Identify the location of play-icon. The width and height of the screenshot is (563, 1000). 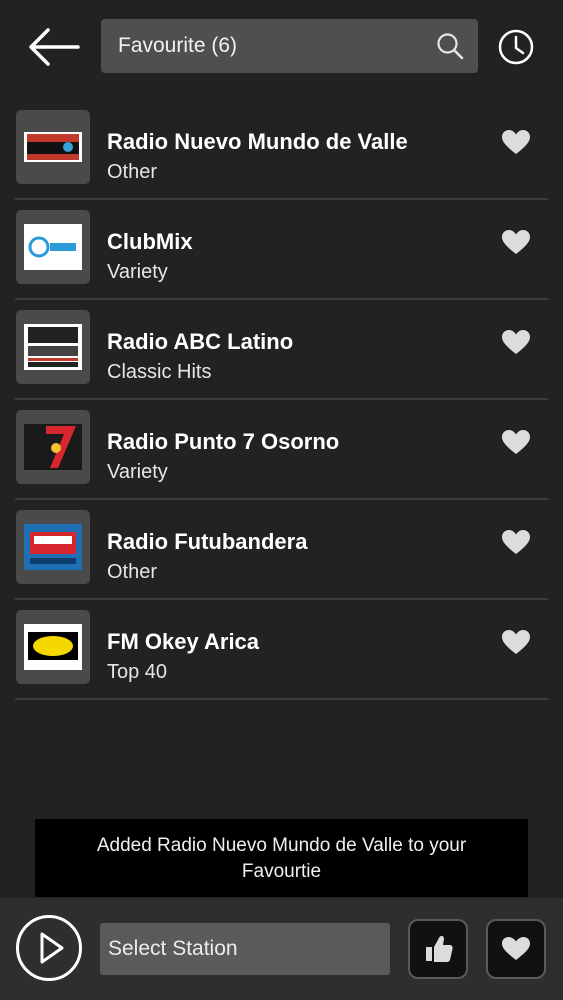
(52, 948).